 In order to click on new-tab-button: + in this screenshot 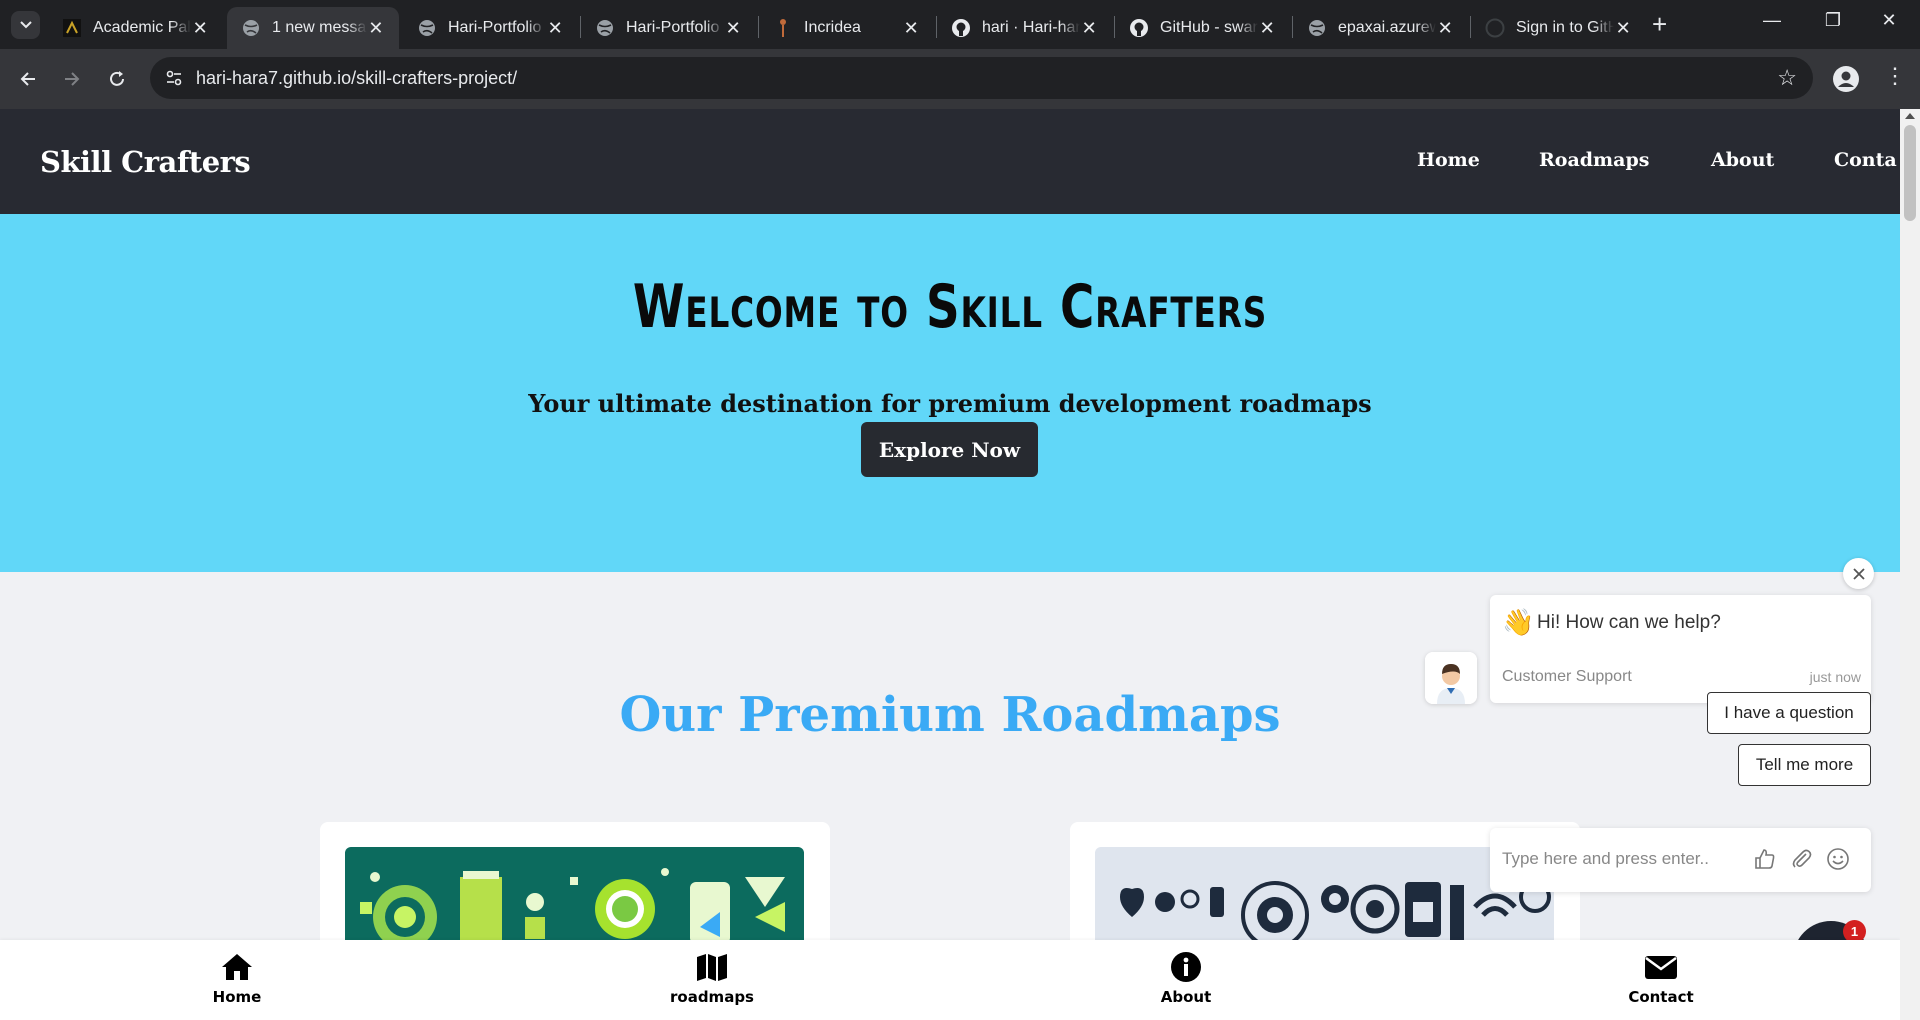, I will do `click(1659, 24)`.